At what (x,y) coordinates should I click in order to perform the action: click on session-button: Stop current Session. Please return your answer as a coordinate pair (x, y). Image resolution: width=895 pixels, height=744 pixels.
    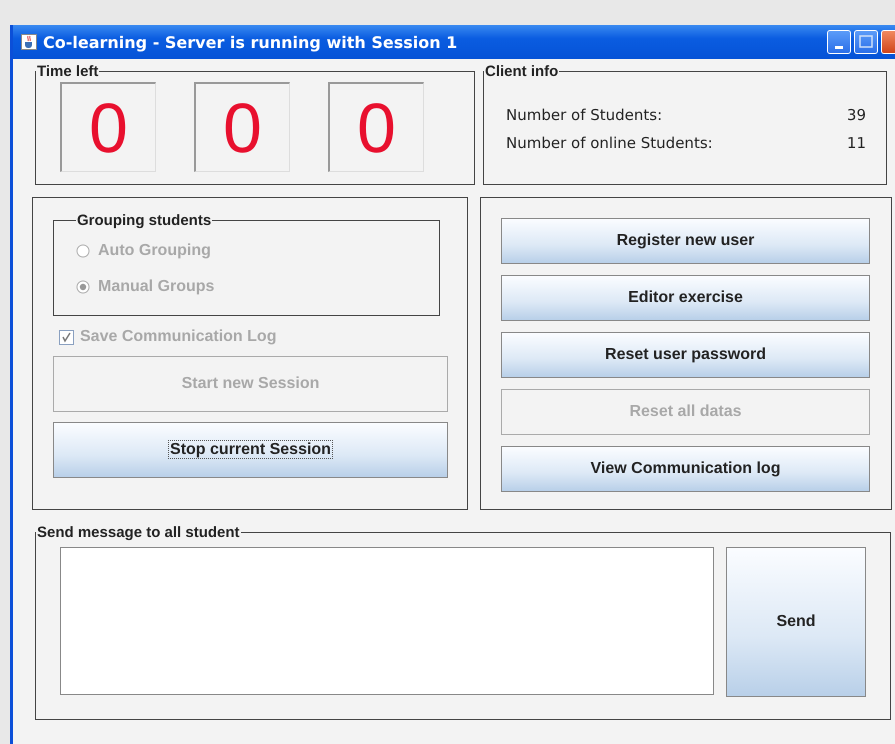
    Looking at the image, I should click on (250, 450).